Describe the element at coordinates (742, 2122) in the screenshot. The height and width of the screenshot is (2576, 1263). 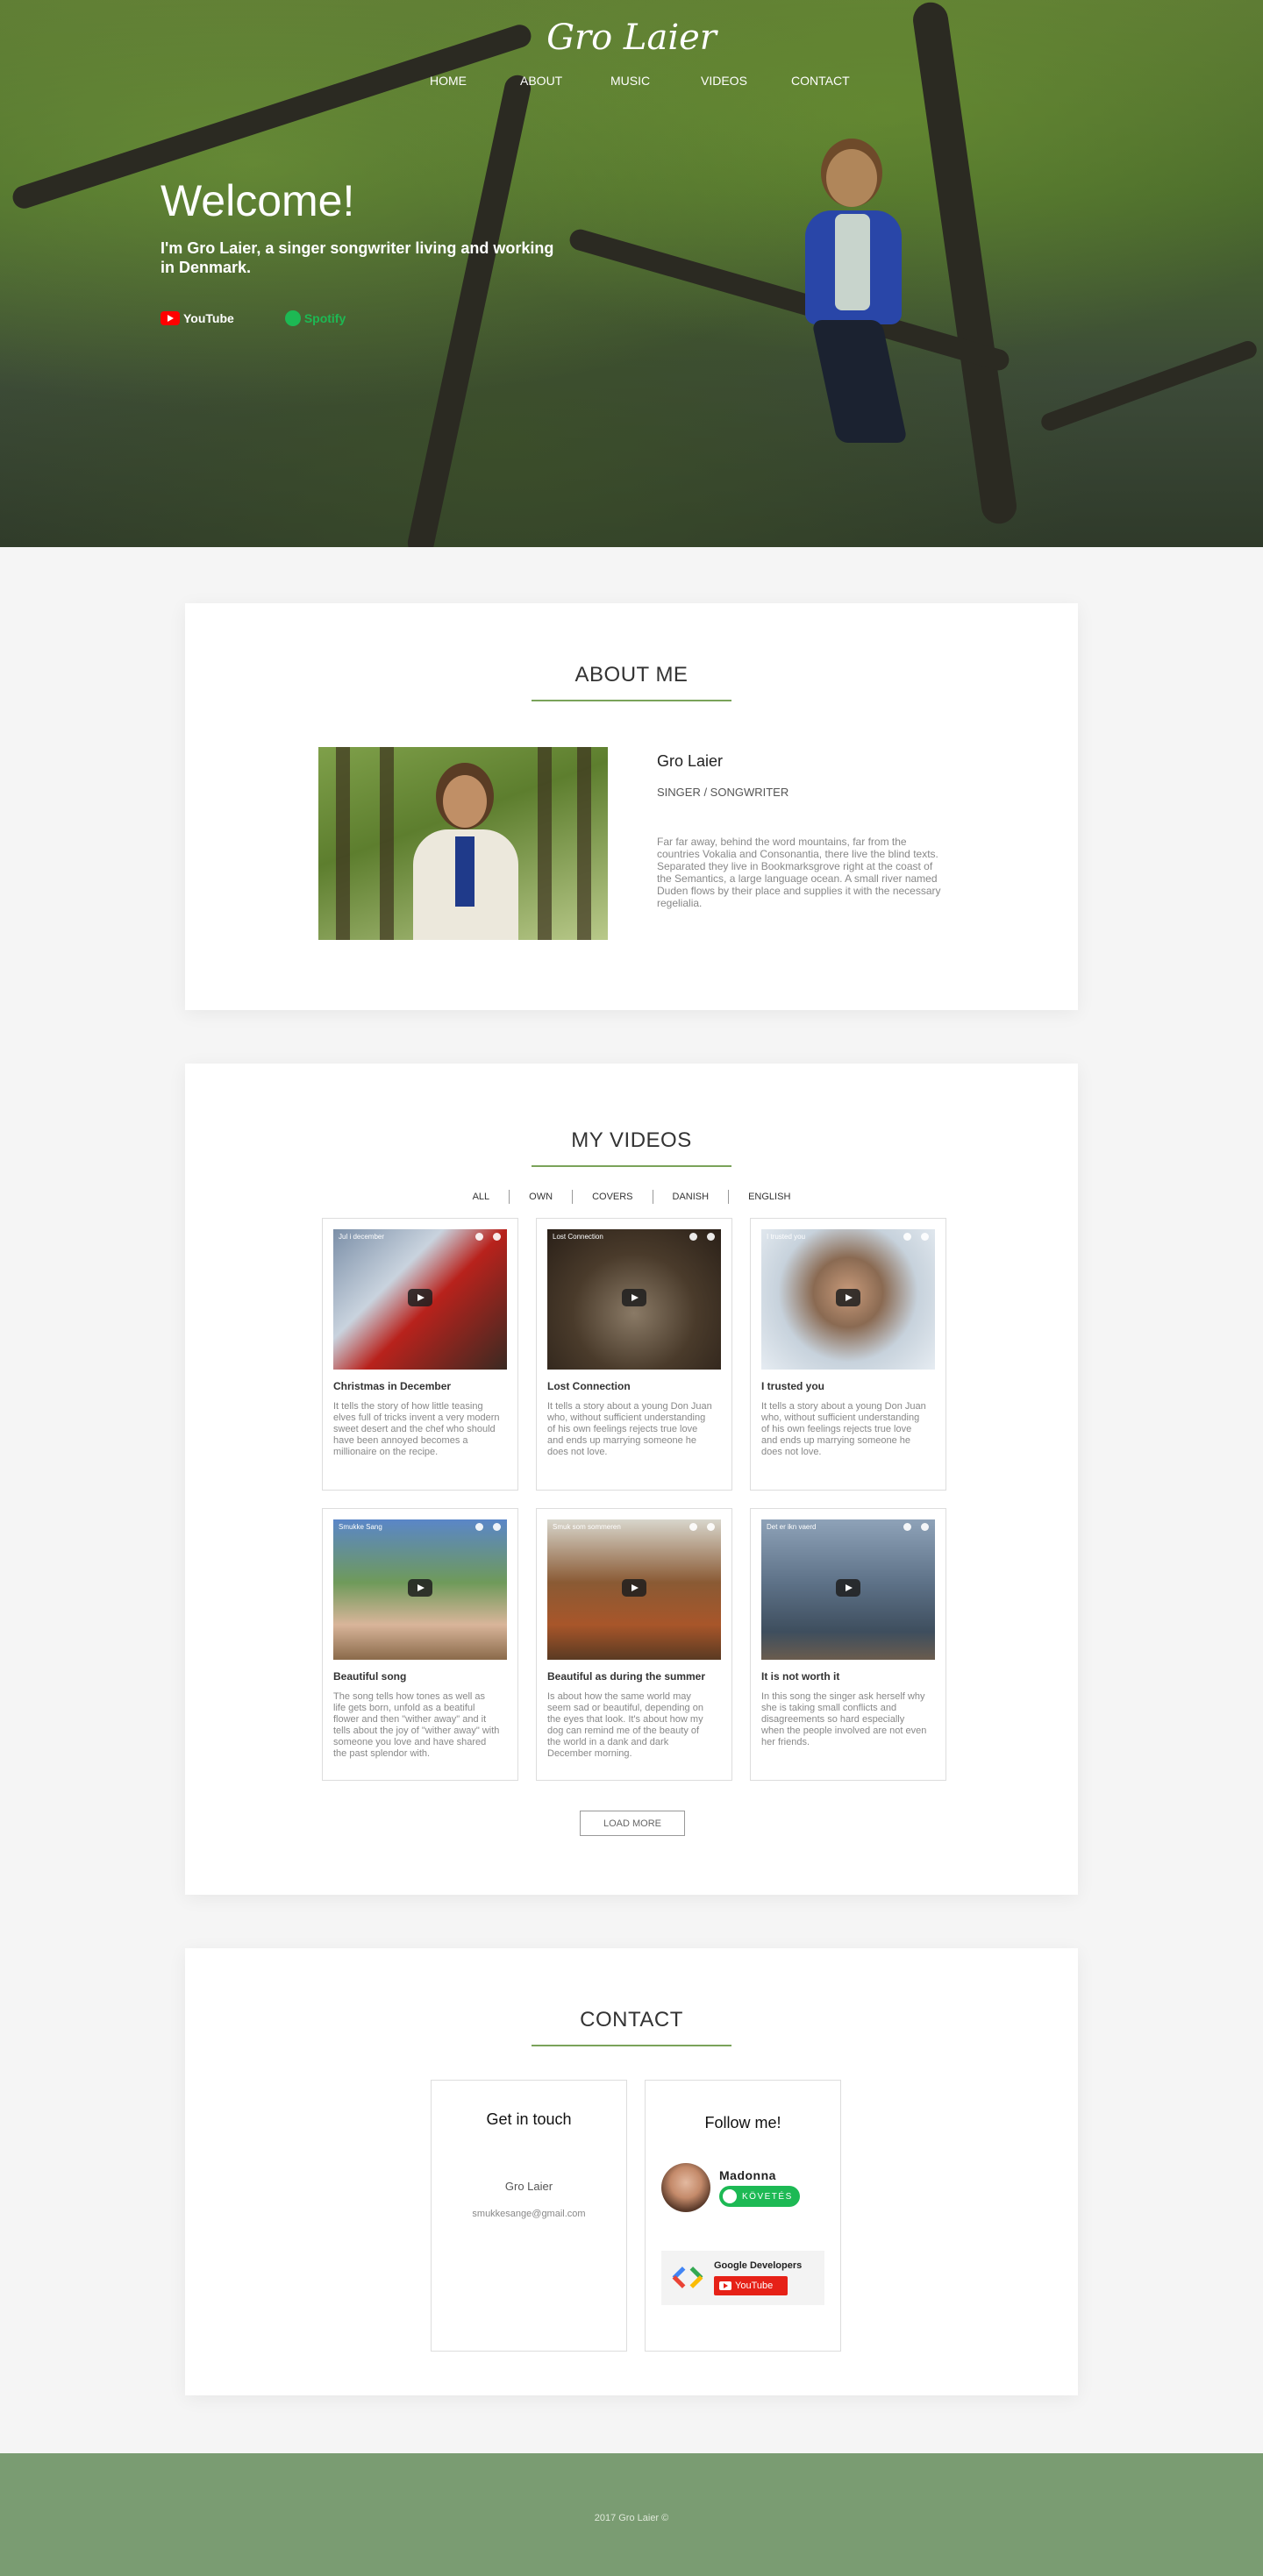
I see `follow-heading: Follow me!` at that location.